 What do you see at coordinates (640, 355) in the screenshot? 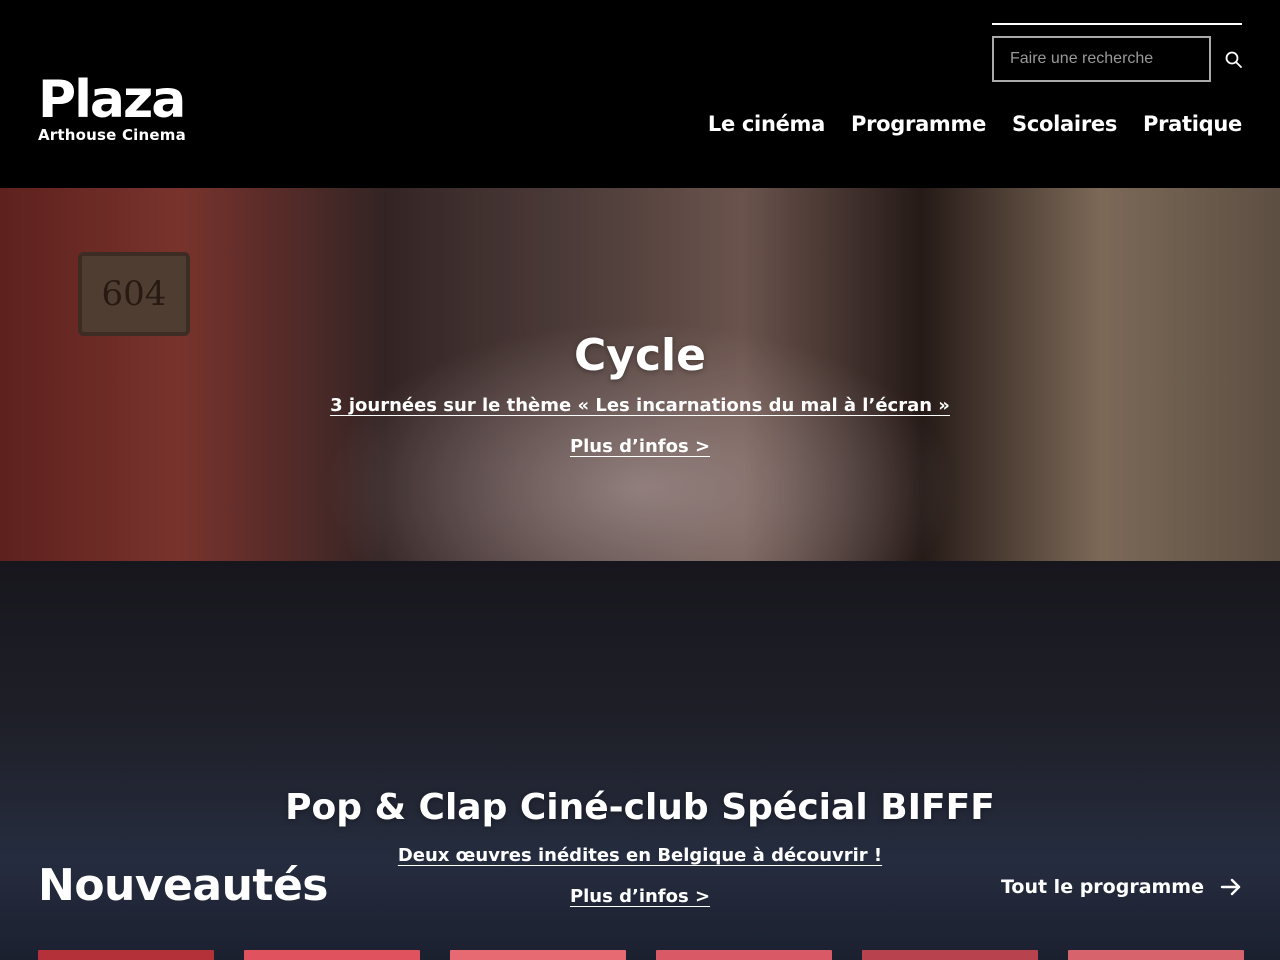
I see `banner-title: Cycle` at bounding box center [640, 355].